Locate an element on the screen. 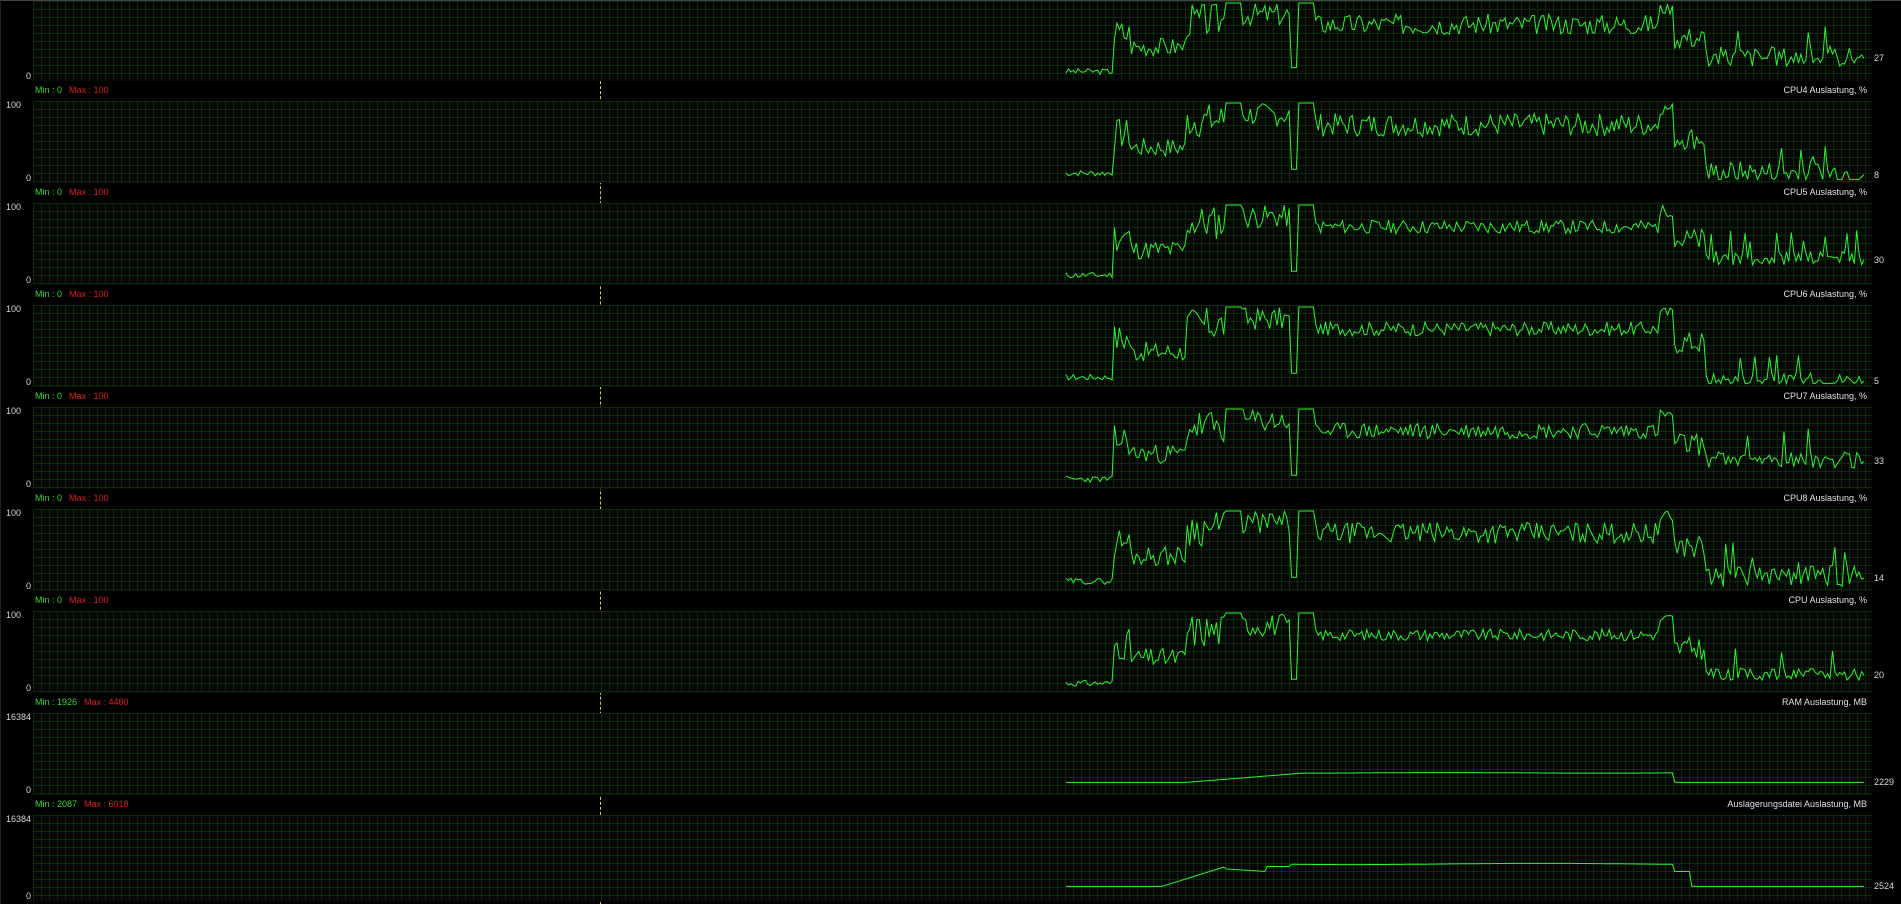 The image size is (1901, 904). current-value-label: 20 is located at coordinates (1879, 675).